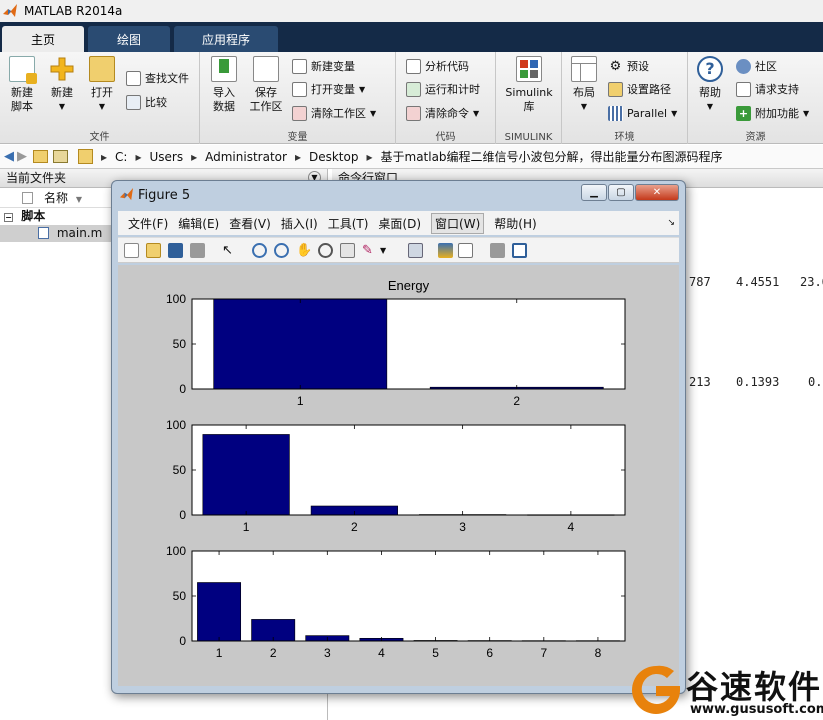 The height and width of the screenshot is (720, 823). Describe the element at coordinates (62, 85) in the screenshot. I see `new-button: 新建 ▼` at that location.